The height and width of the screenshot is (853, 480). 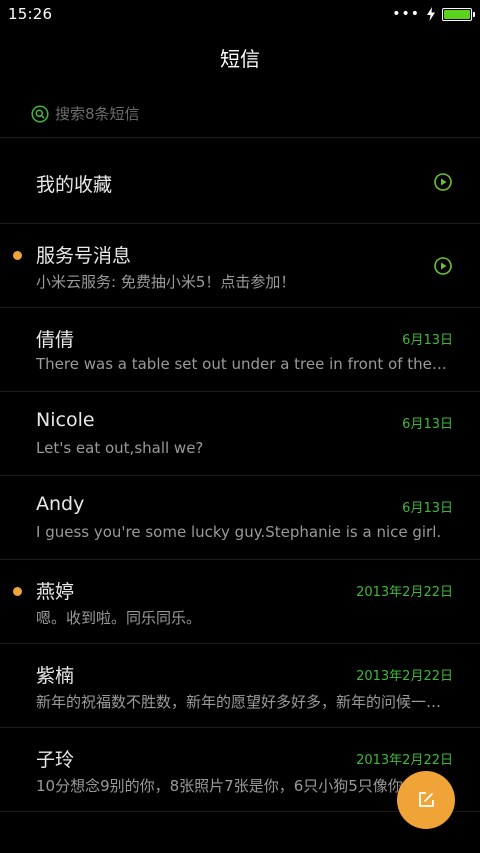 I want to click on compose-button, so click(x=426, y=800).